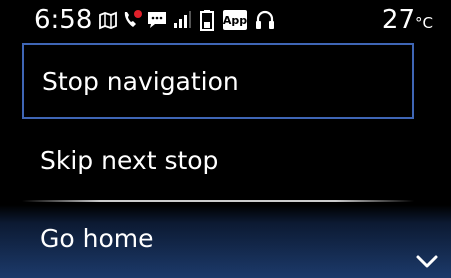 This screenshot has width=451, height=278. What do you see at coordinates (140, 81) in the screenshot?
I see `menu-item-label: Stop navigation` at bounding box center [140, 81].